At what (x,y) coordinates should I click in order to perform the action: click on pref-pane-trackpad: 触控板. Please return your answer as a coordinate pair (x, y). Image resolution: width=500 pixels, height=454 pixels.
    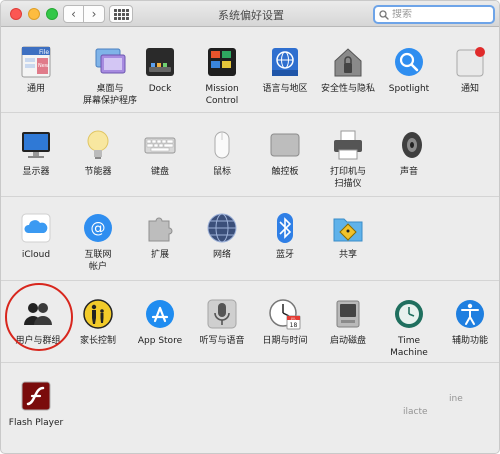
    Looking at the image, I should click on (285, 153).